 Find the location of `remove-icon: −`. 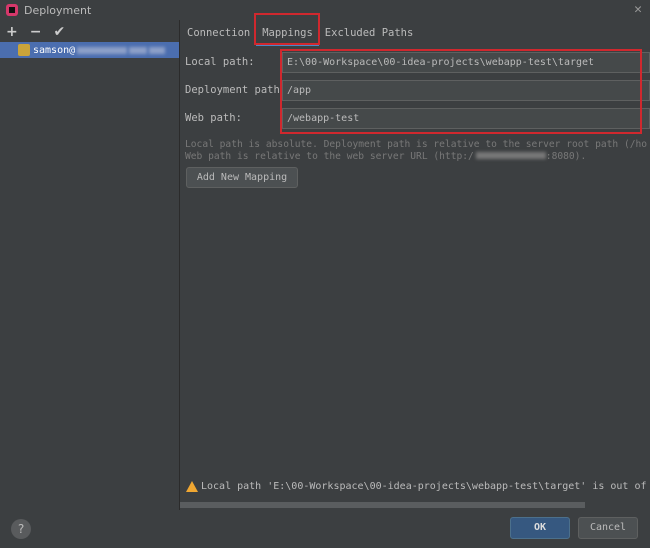

remove-icon: − is located at coordinates (36, 32).